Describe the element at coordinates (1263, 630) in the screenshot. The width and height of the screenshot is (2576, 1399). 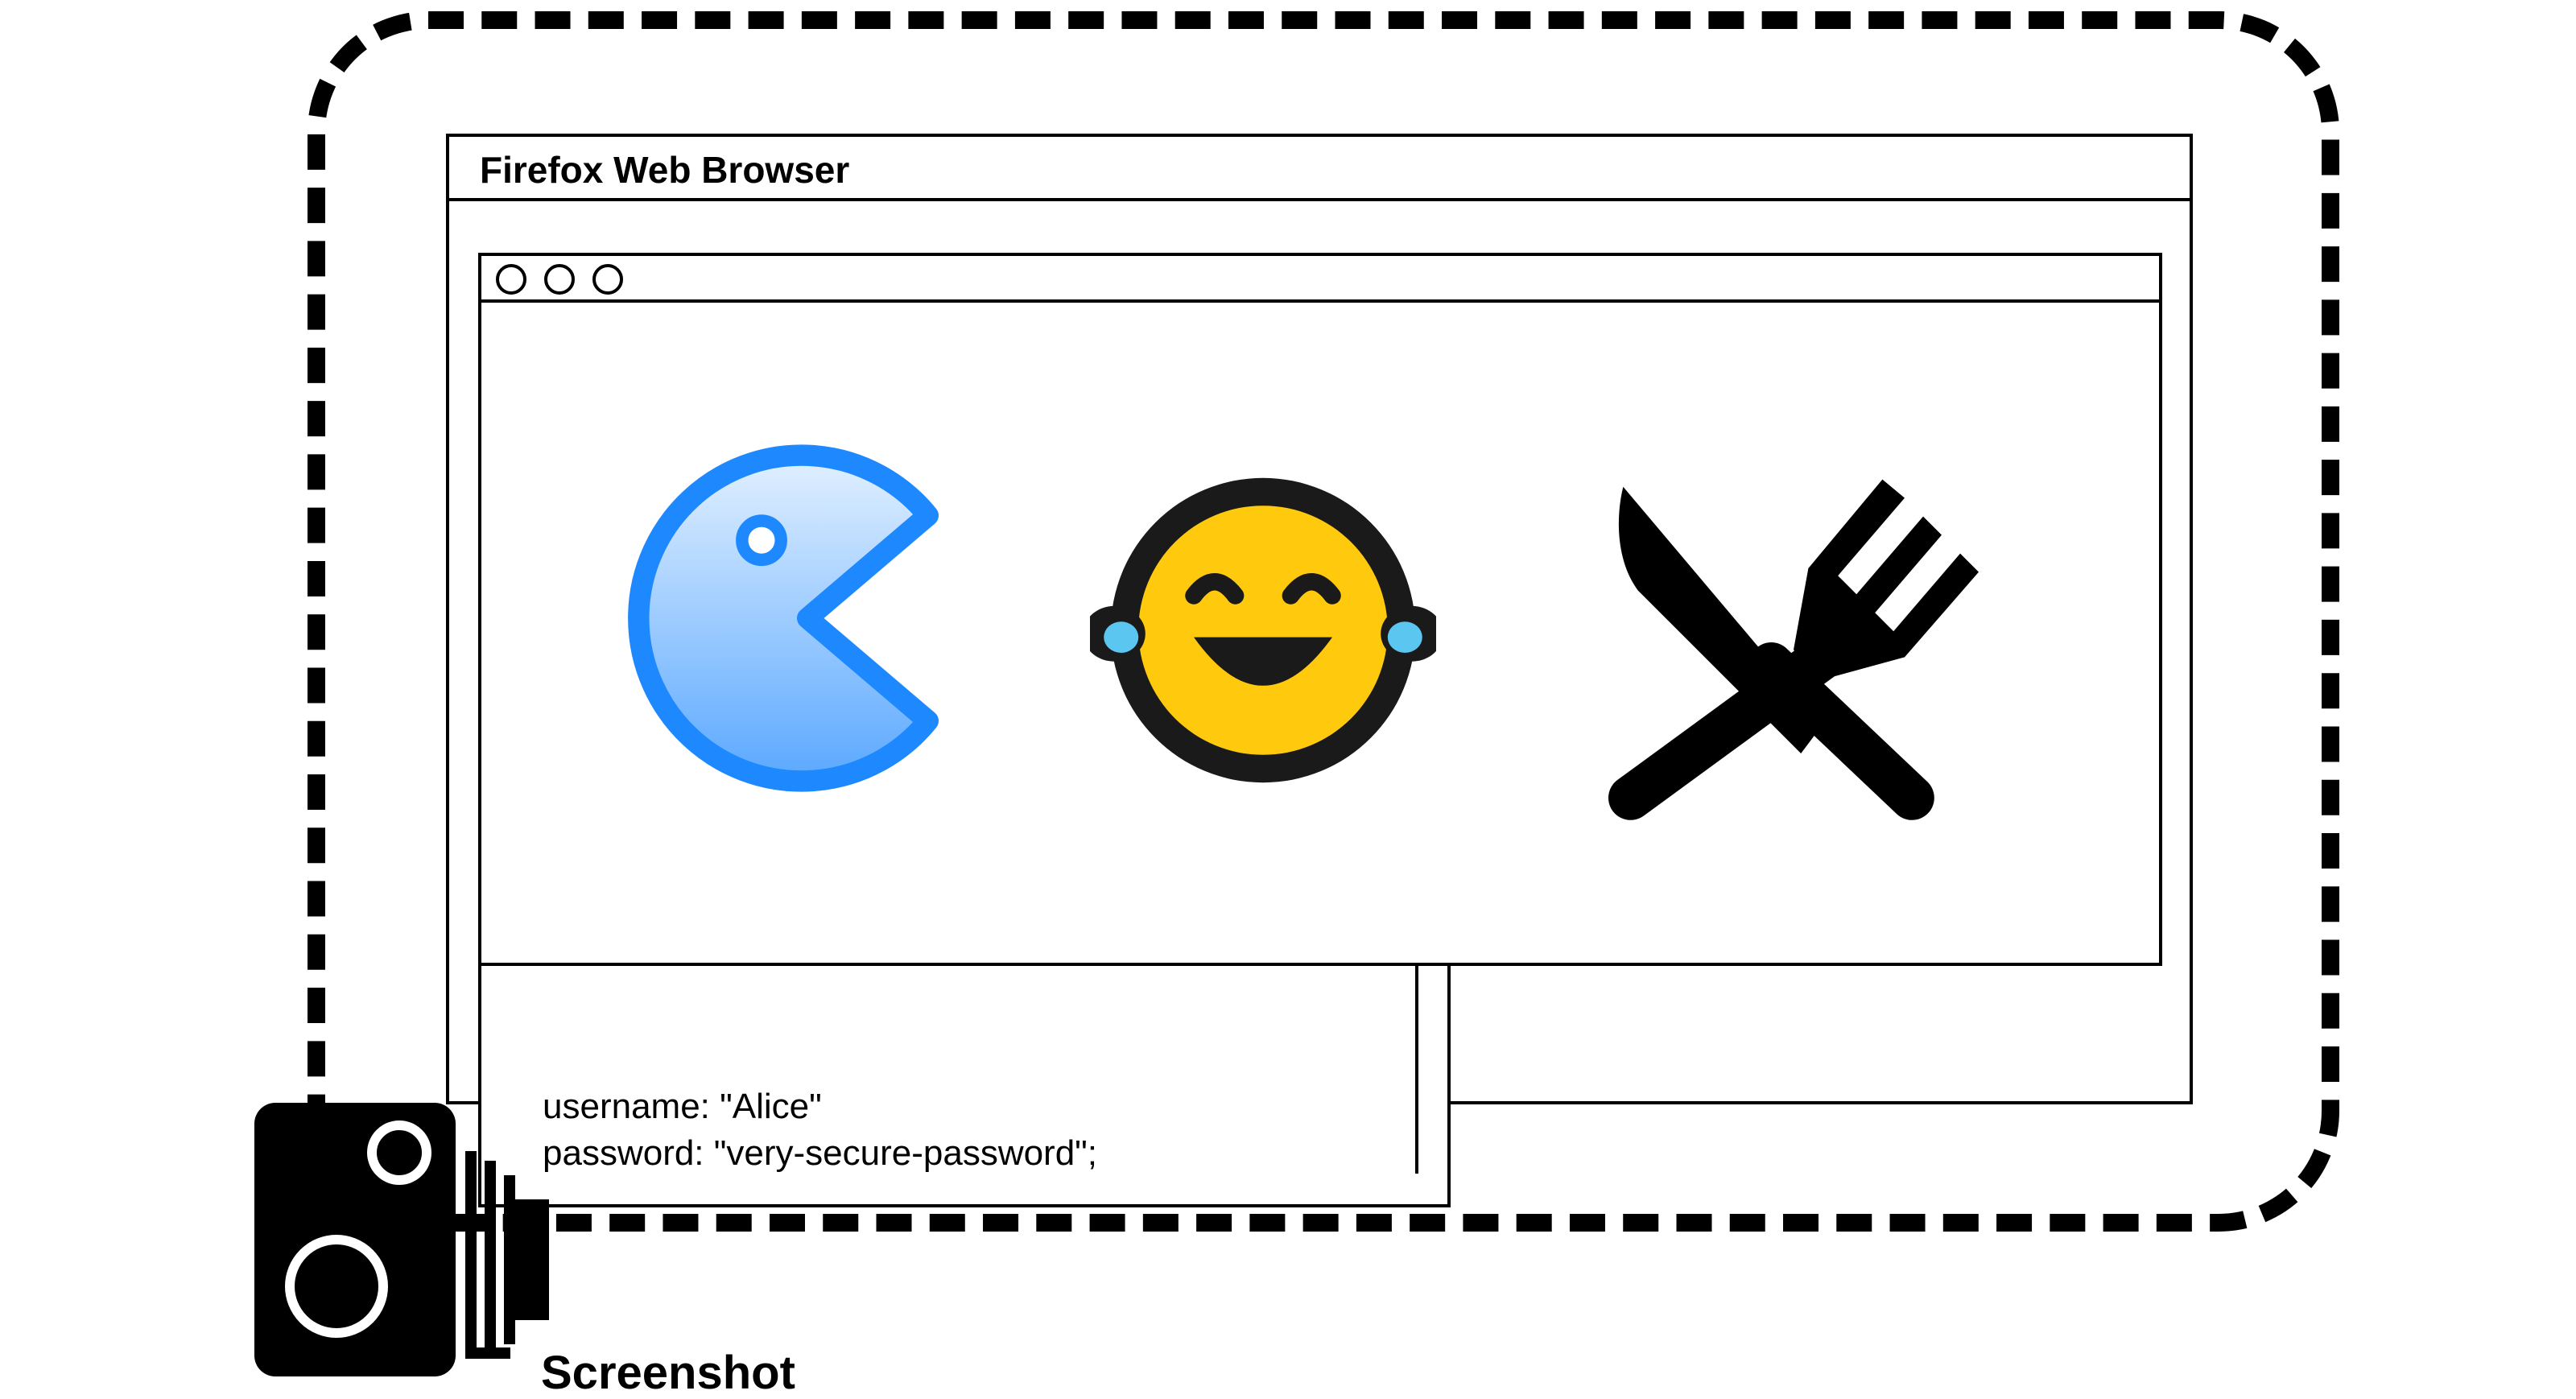
I see `face-with-tears-of-joy-icon` at that location.